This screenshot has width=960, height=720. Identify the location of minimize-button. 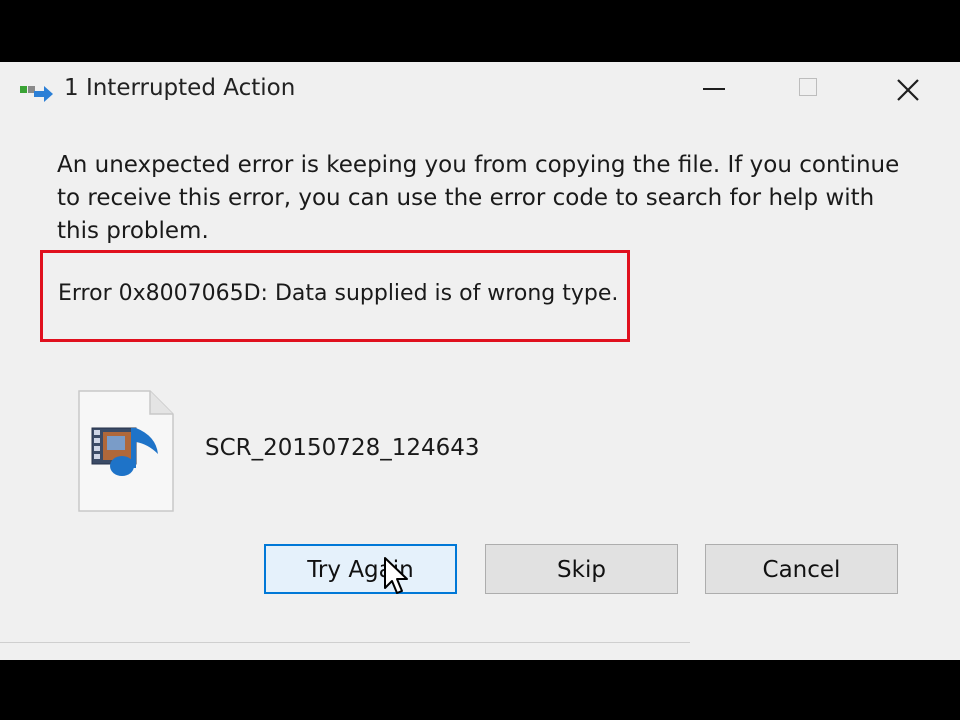
(714, 89).